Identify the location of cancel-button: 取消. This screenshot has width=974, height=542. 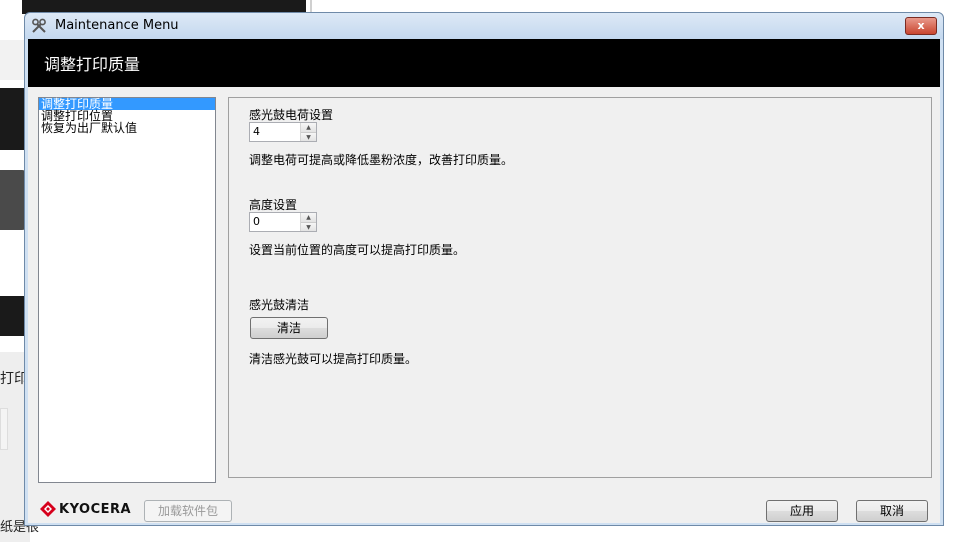
(892, 511).